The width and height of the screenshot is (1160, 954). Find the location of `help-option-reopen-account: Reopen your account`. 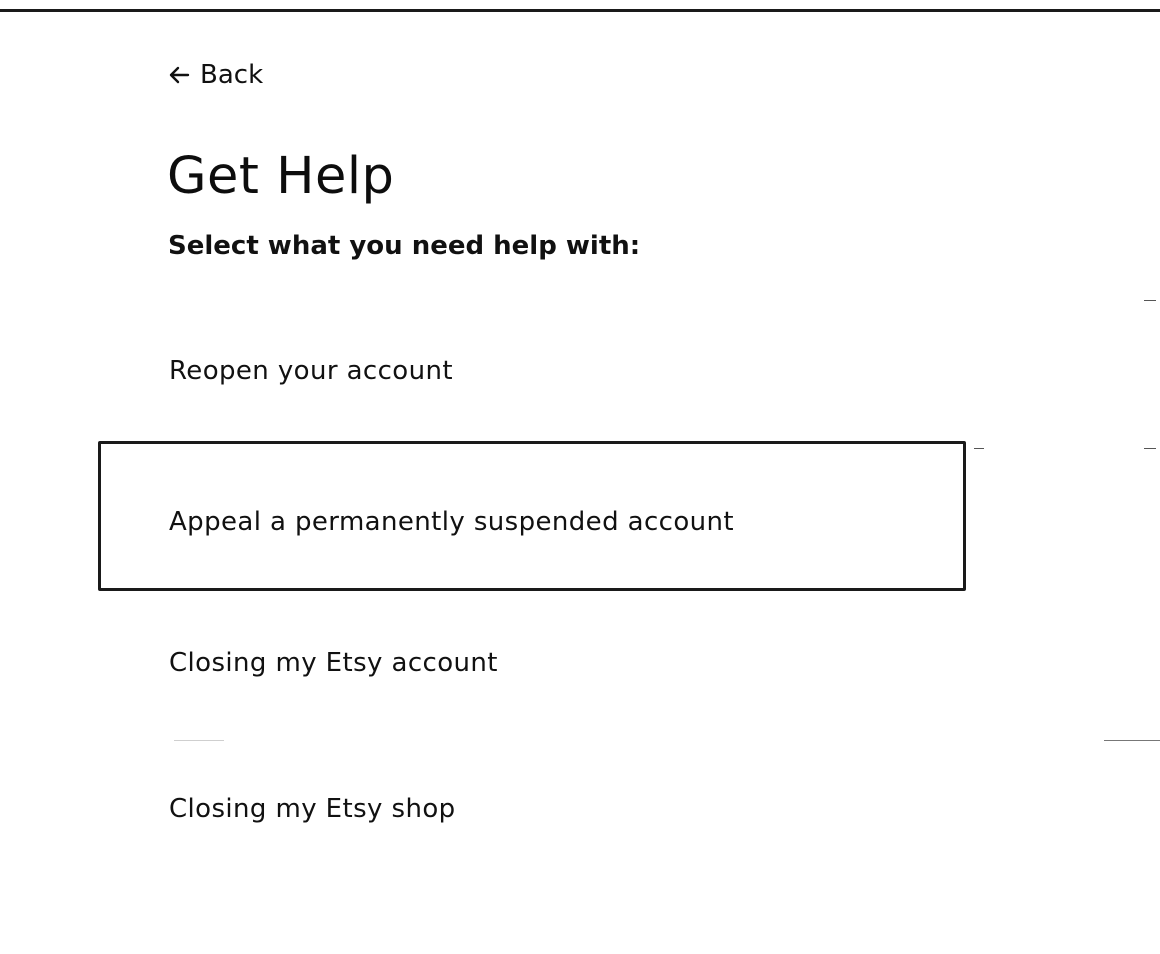

help-option-reopen-account: Reopen your account is located at coordinates (532, 371).